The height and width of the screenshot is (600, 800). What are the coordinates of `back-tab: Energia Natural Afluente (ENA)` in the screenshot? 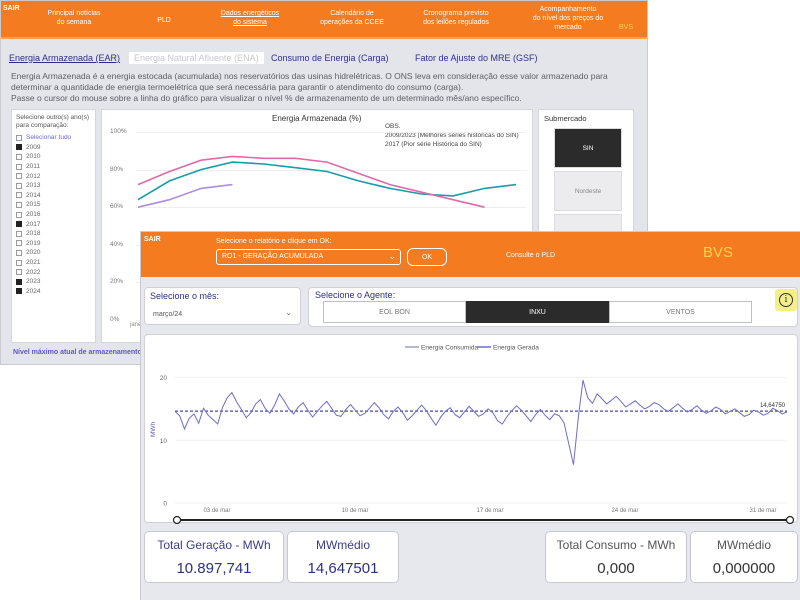 It's located at (196, 58).